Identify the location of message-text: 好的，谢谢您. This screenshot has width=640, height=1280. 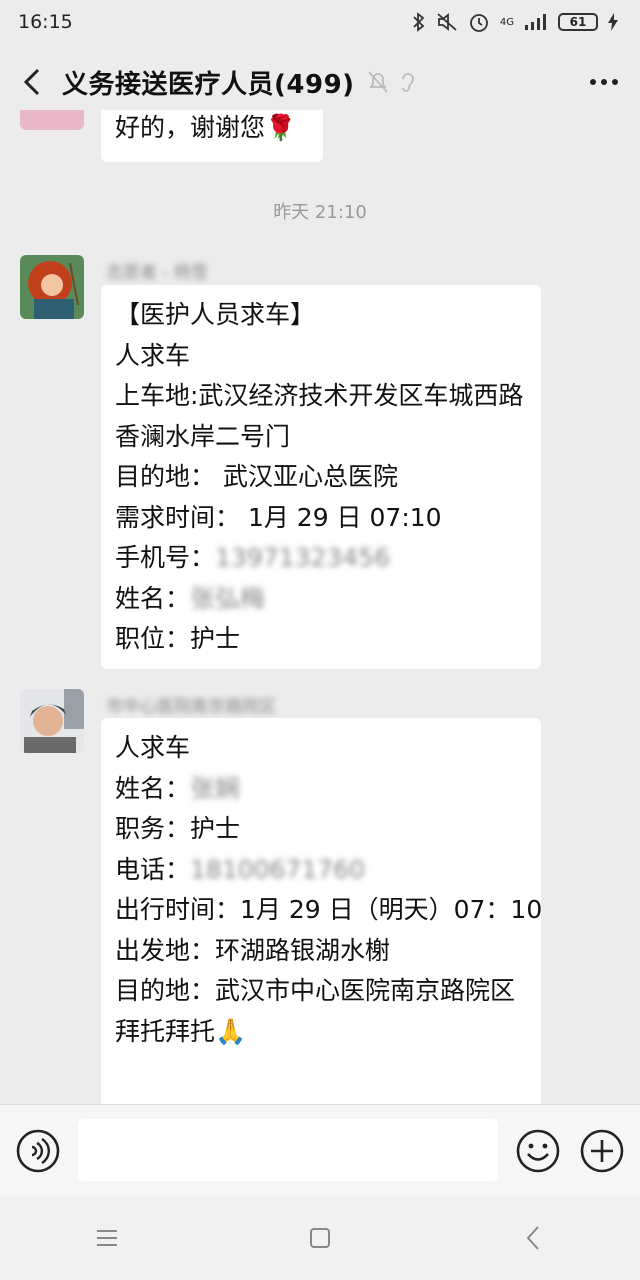
(190, 127).